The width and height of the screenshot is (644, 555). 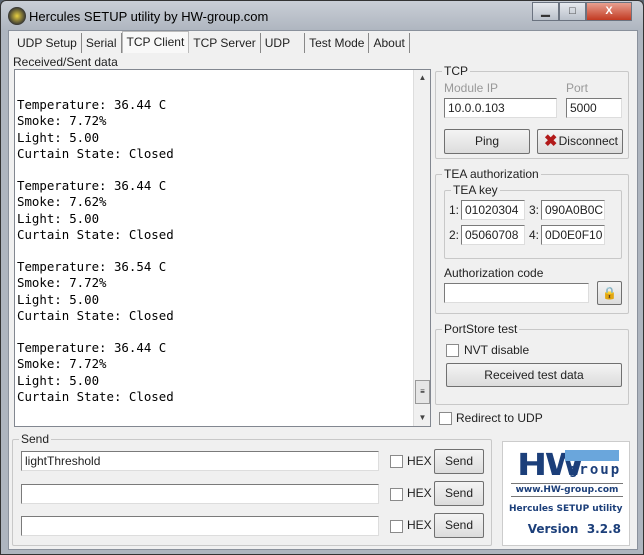 I want to click on hex-label-1: HEX, so click(x=419, y=461).